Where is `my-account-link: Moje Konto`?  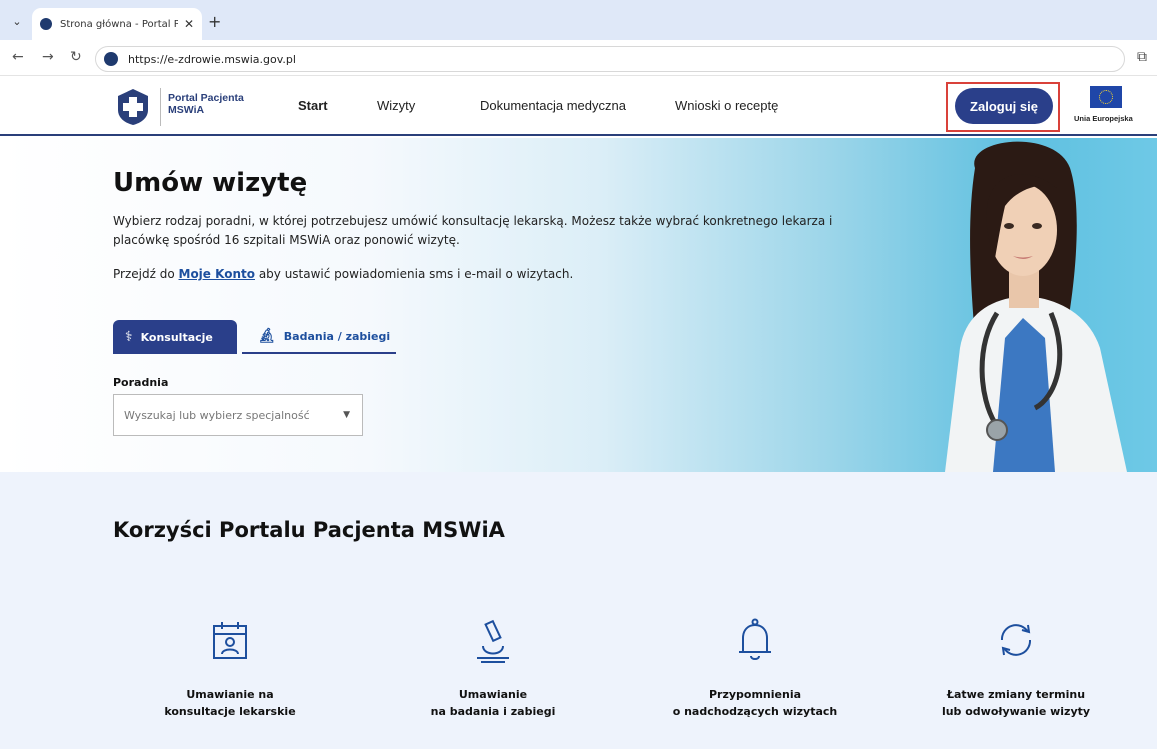
my-account-link: Moje Konto is located at coordinates (217, 274).